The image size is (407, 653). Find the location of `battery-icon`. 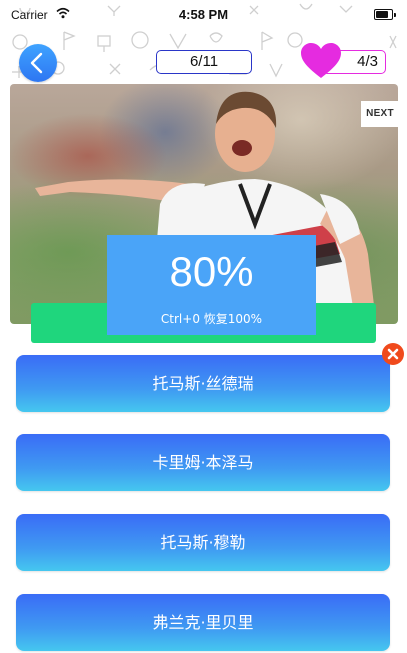

battery-icon is located at coordinates (385, 14).